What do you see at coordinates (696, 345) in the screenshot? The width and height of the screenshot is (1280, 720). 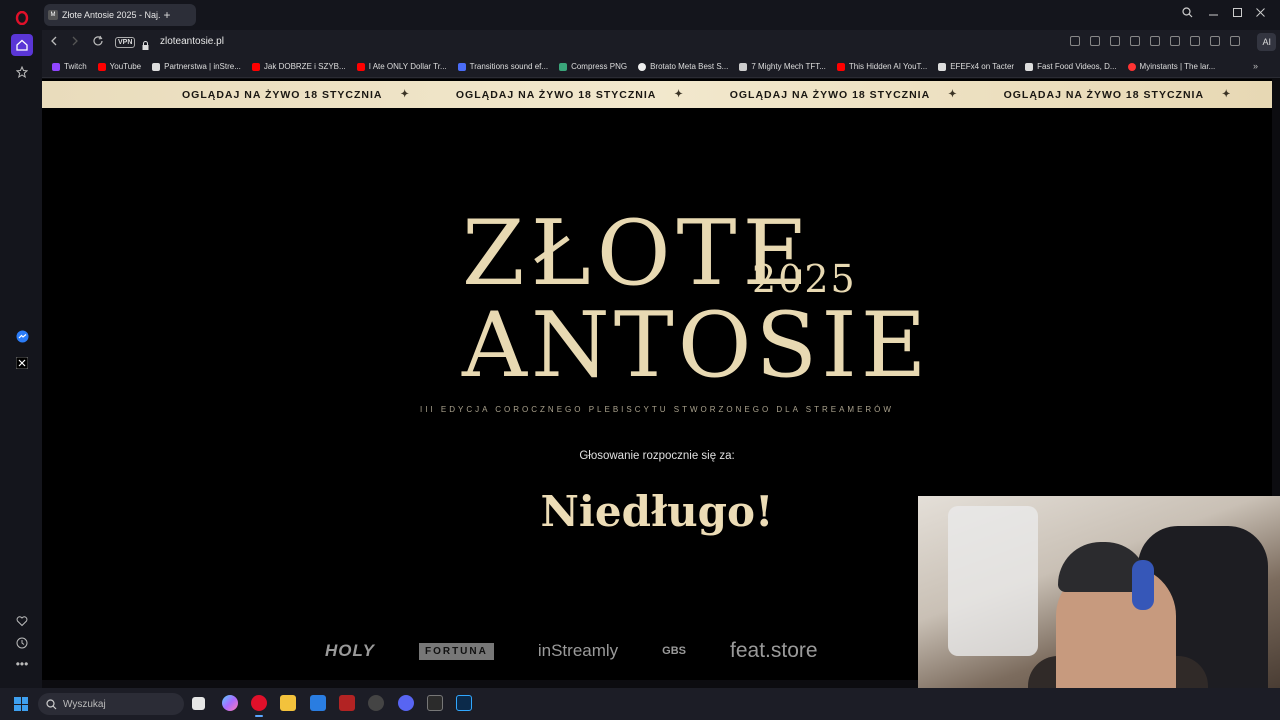 I see `logo-line-2: ANTOSIE` at bounding box center [696, 345].